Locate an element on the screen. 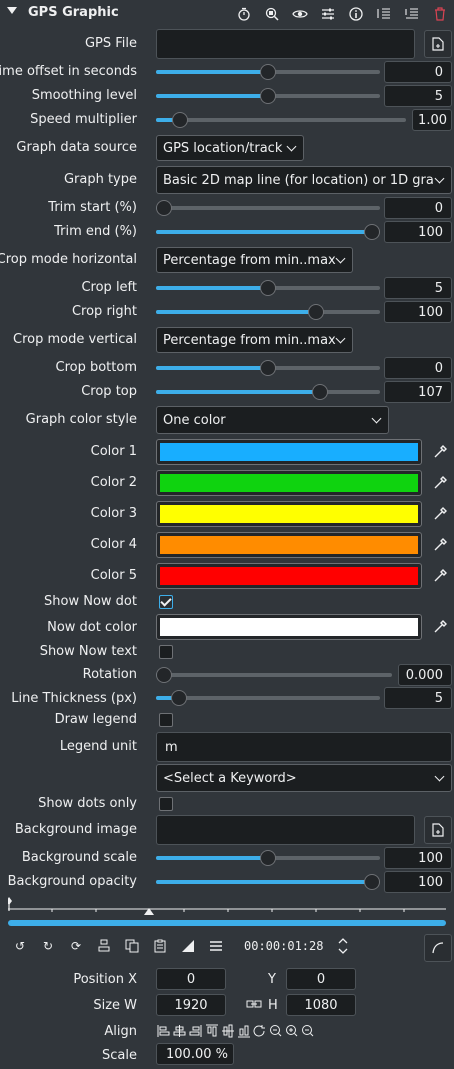 Image resolution: width=454 pixels, height=1069 pixels. show-dots-only-label: Show dots only is located at coordinates (87, 803).